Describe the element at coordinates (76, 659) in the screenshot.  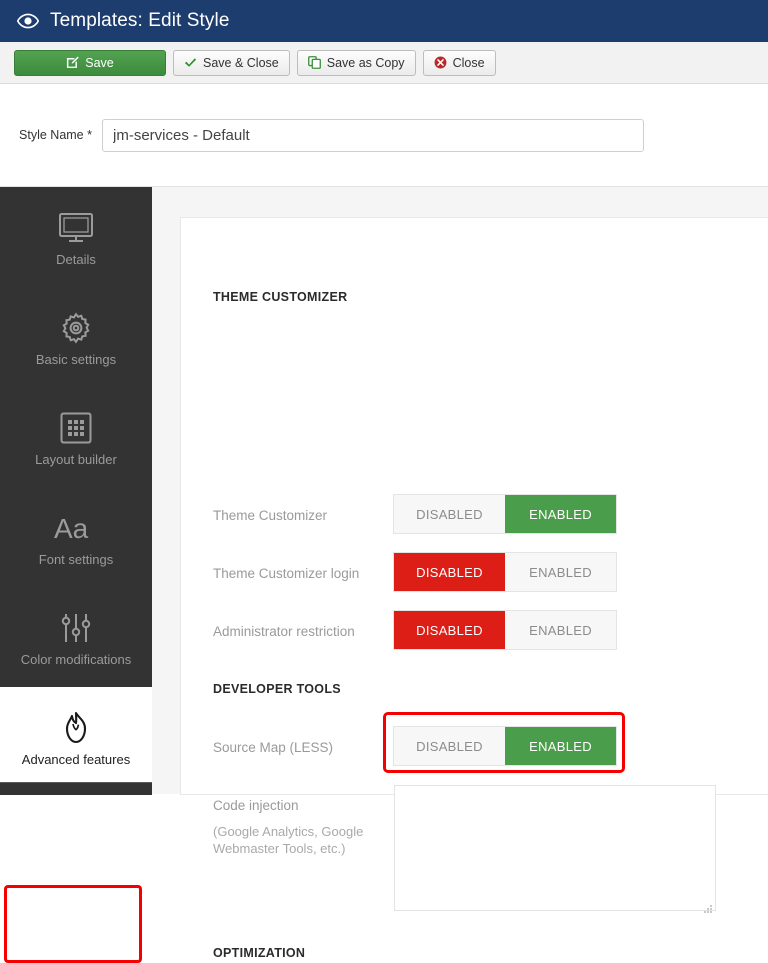
I see `sidebar-item-label: Color modifications` at that location.